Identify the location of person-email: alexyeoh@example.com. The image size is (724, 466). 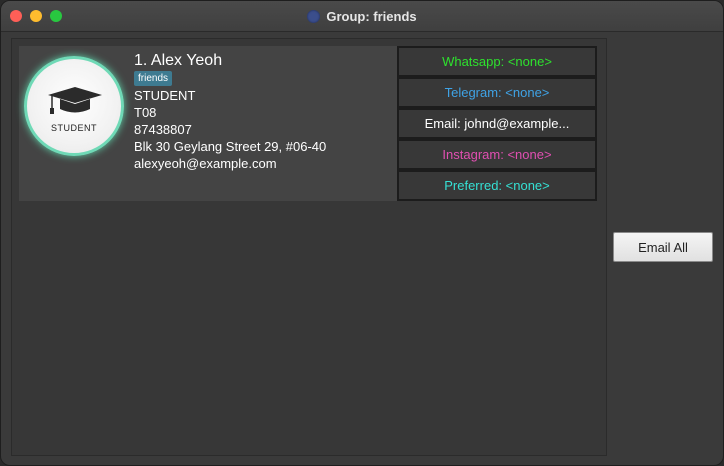
(205, 163).